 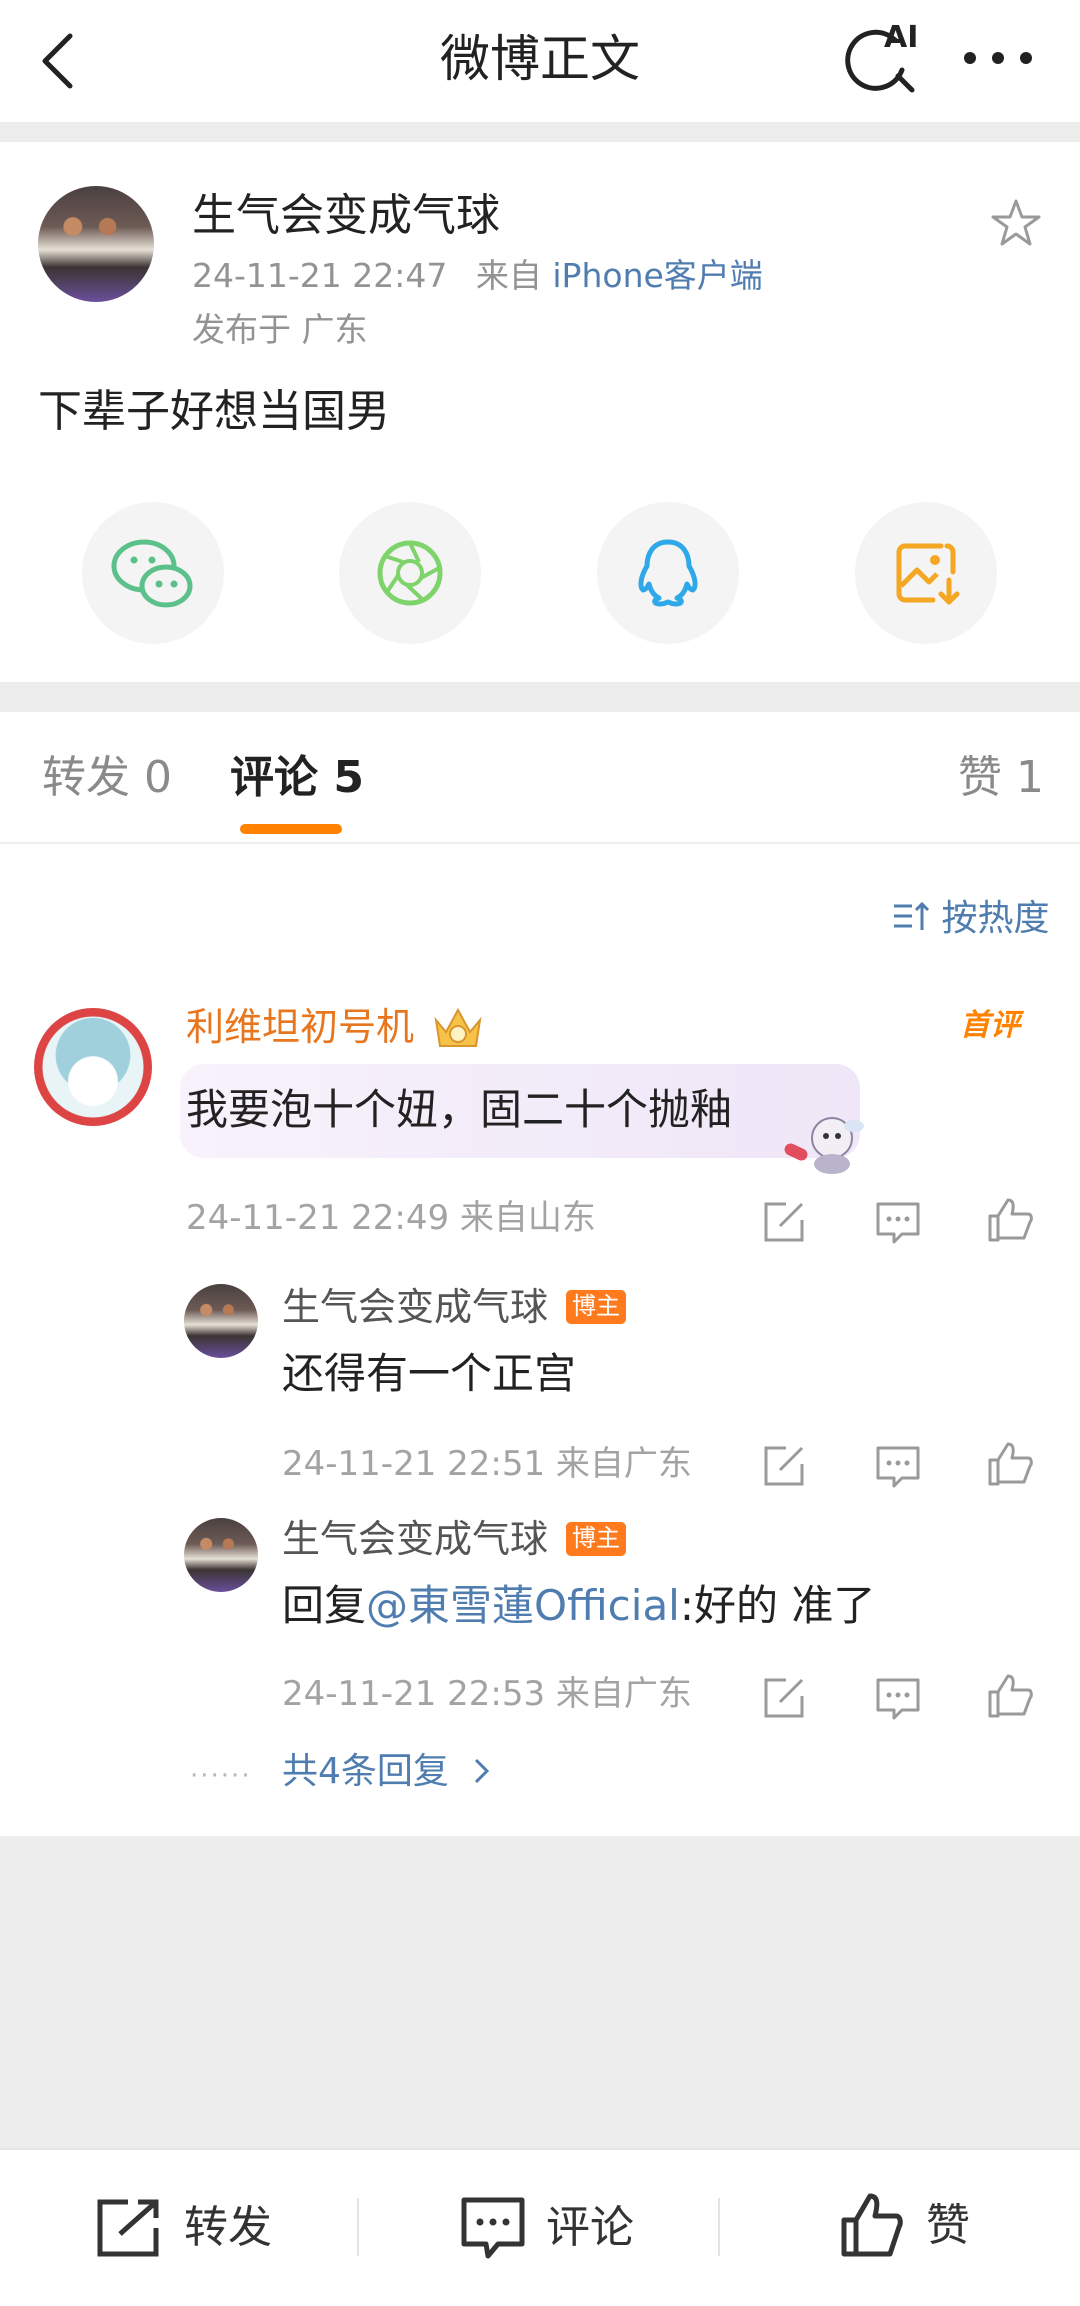 I want to click on repost-comment-button, so click(x=784, y=1222).